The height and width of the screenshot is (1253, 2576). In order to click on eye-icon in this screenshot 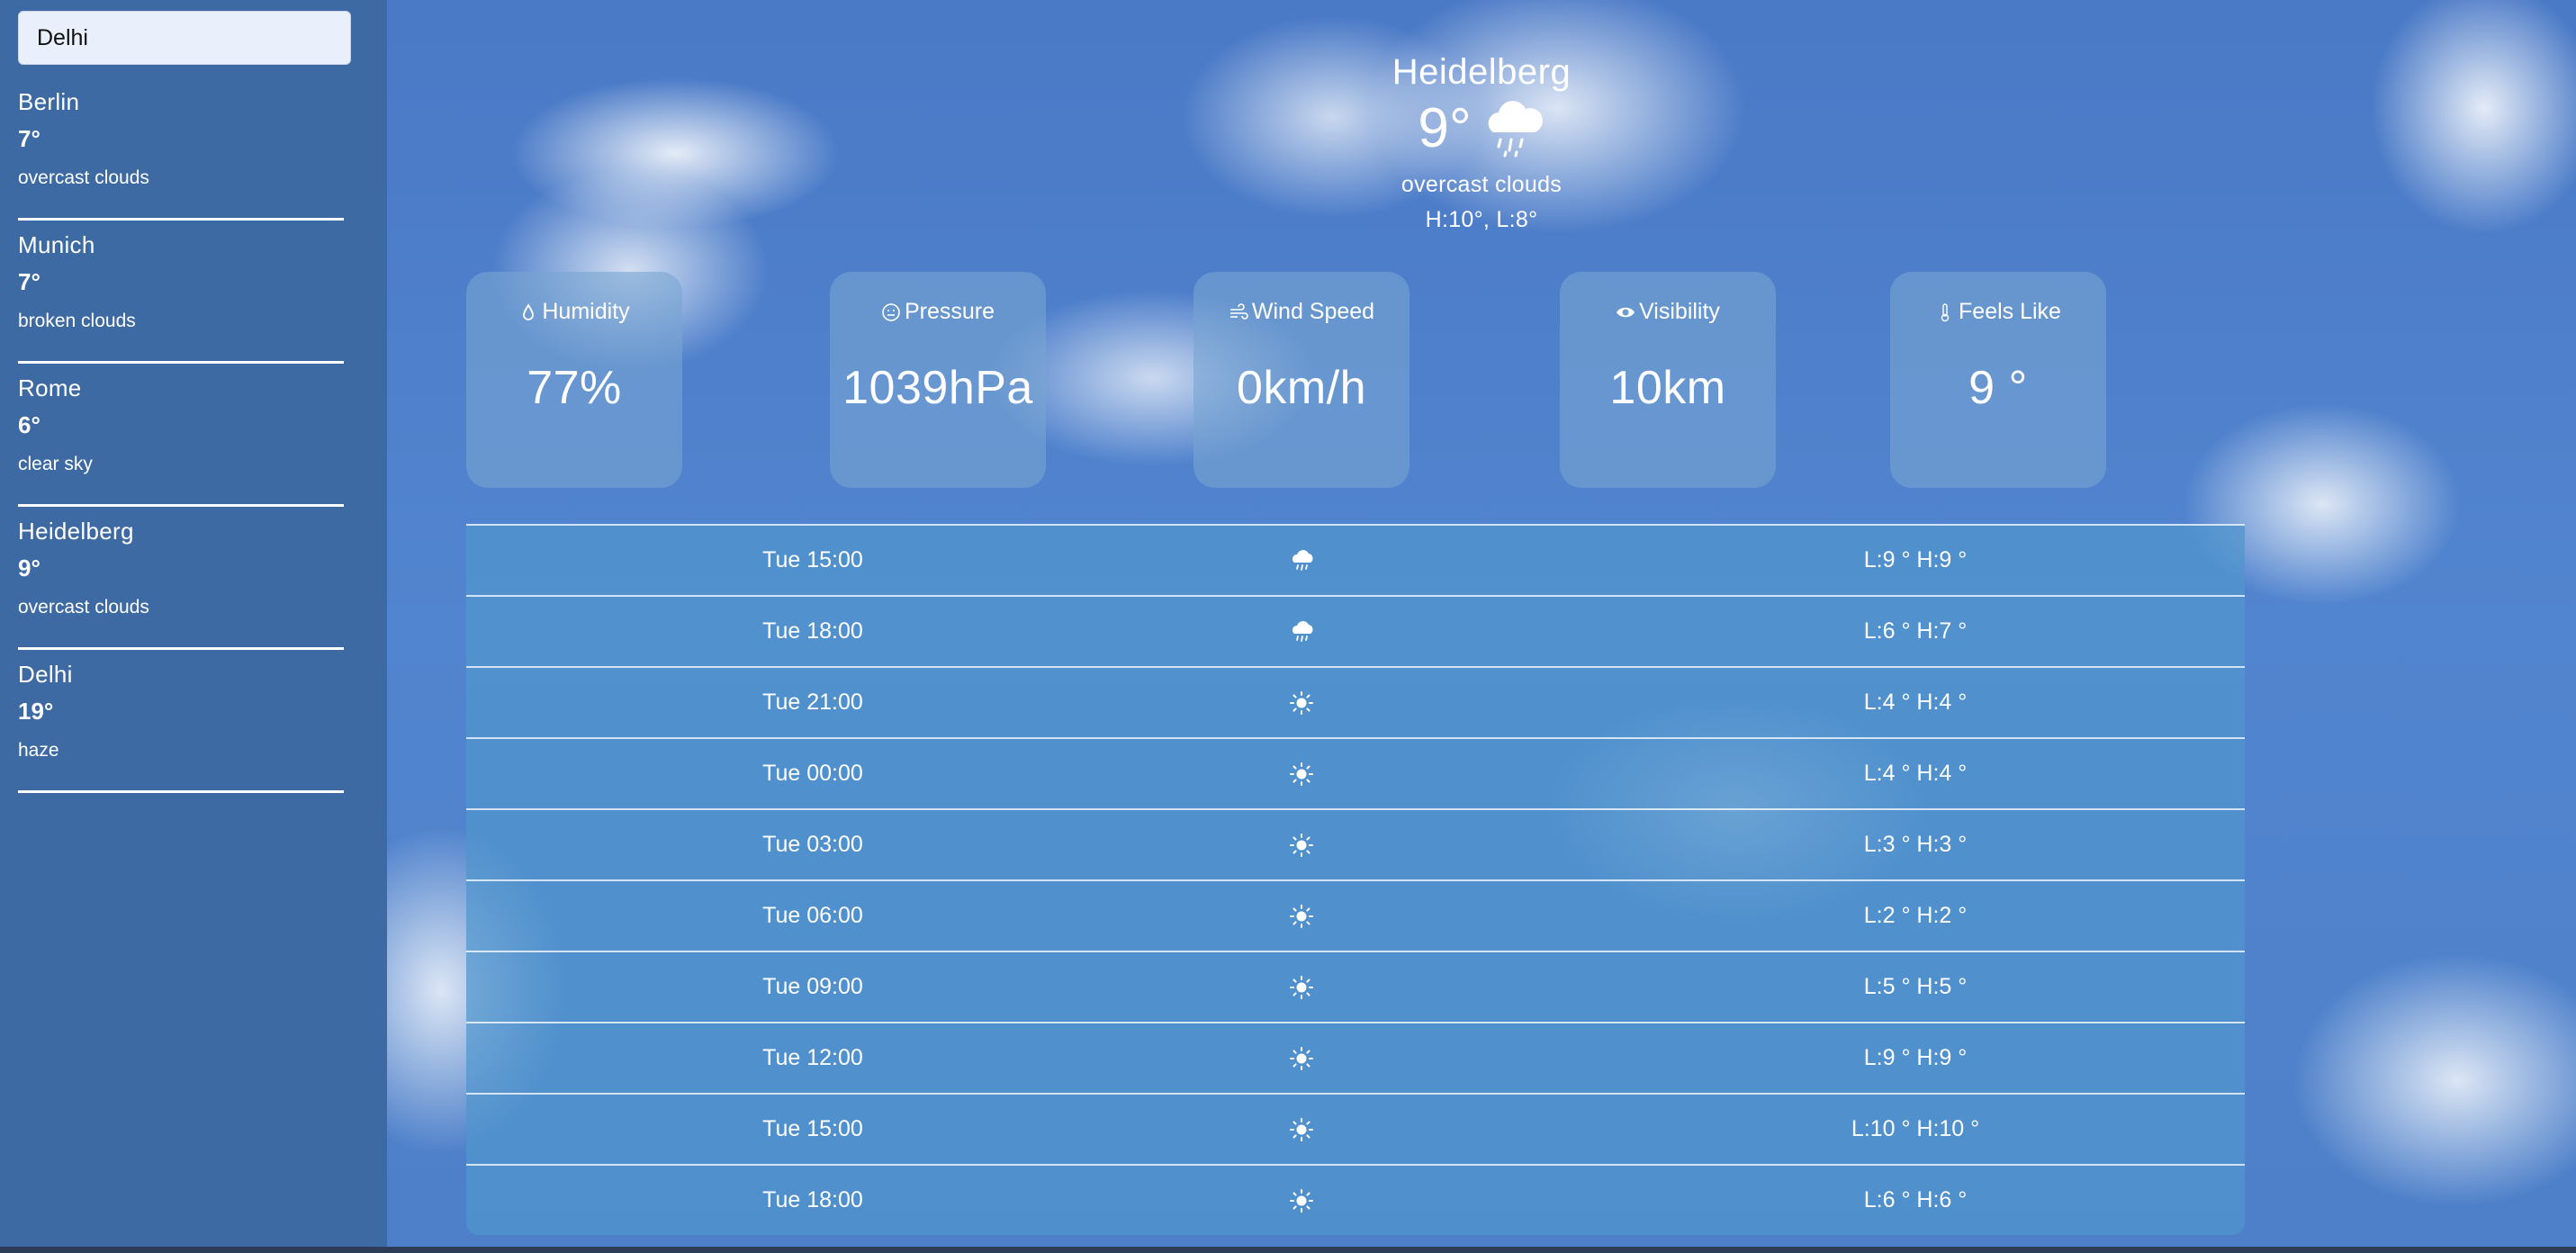, I will do `click(1626, 312)`.